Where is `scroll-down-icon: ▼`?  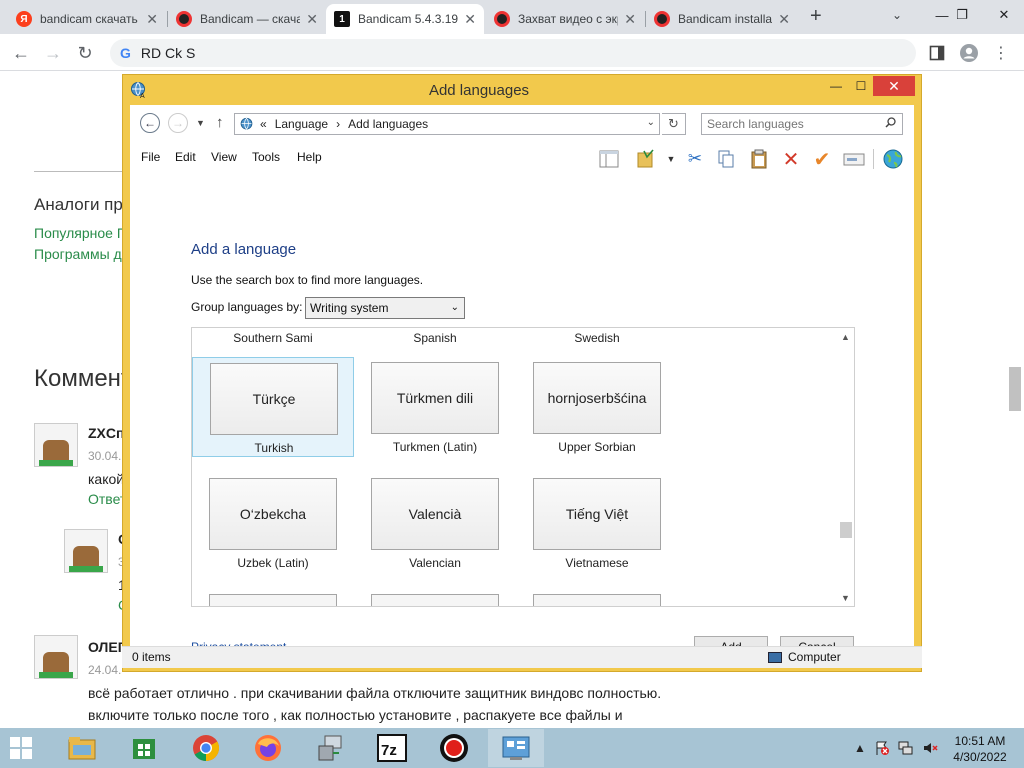
scroll-down-icon: ▼ is located at coordinates (845, 597).